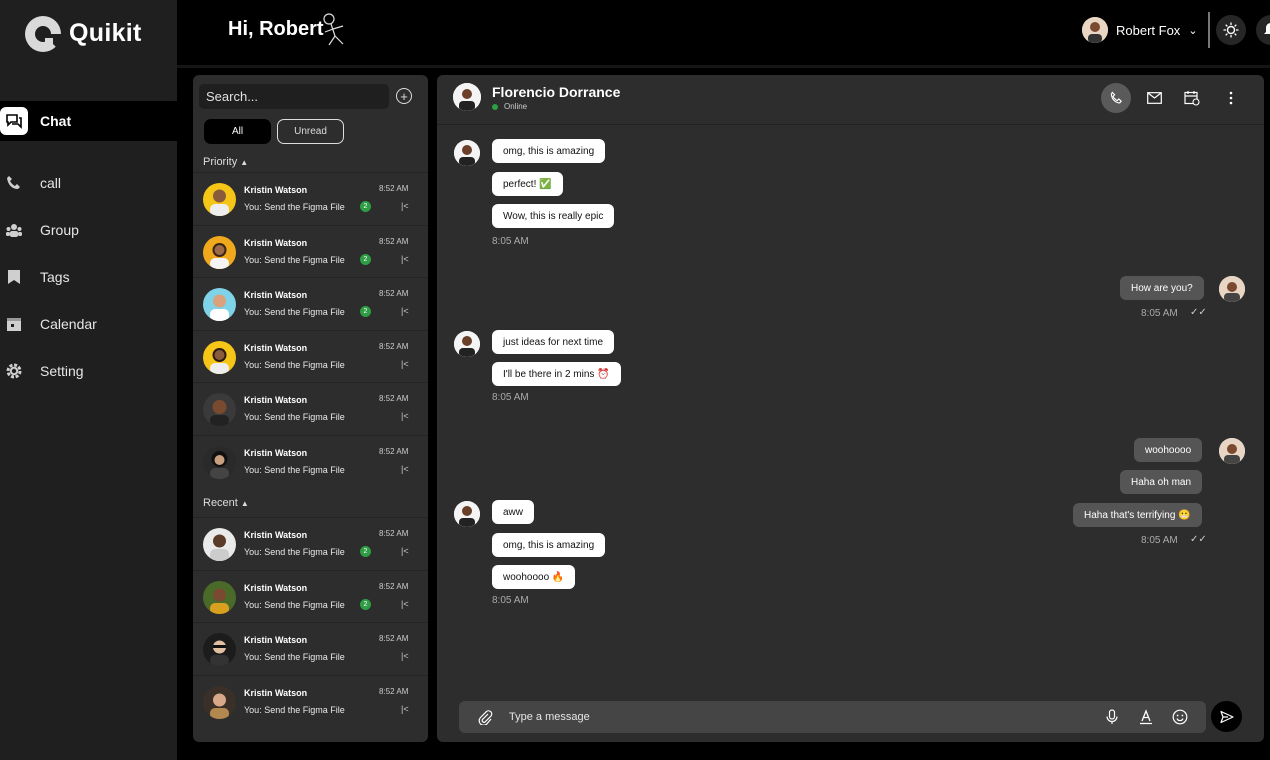 This screenshot has height=760, width=1270. I want to click on smiley-icon, so click(1180, 717).